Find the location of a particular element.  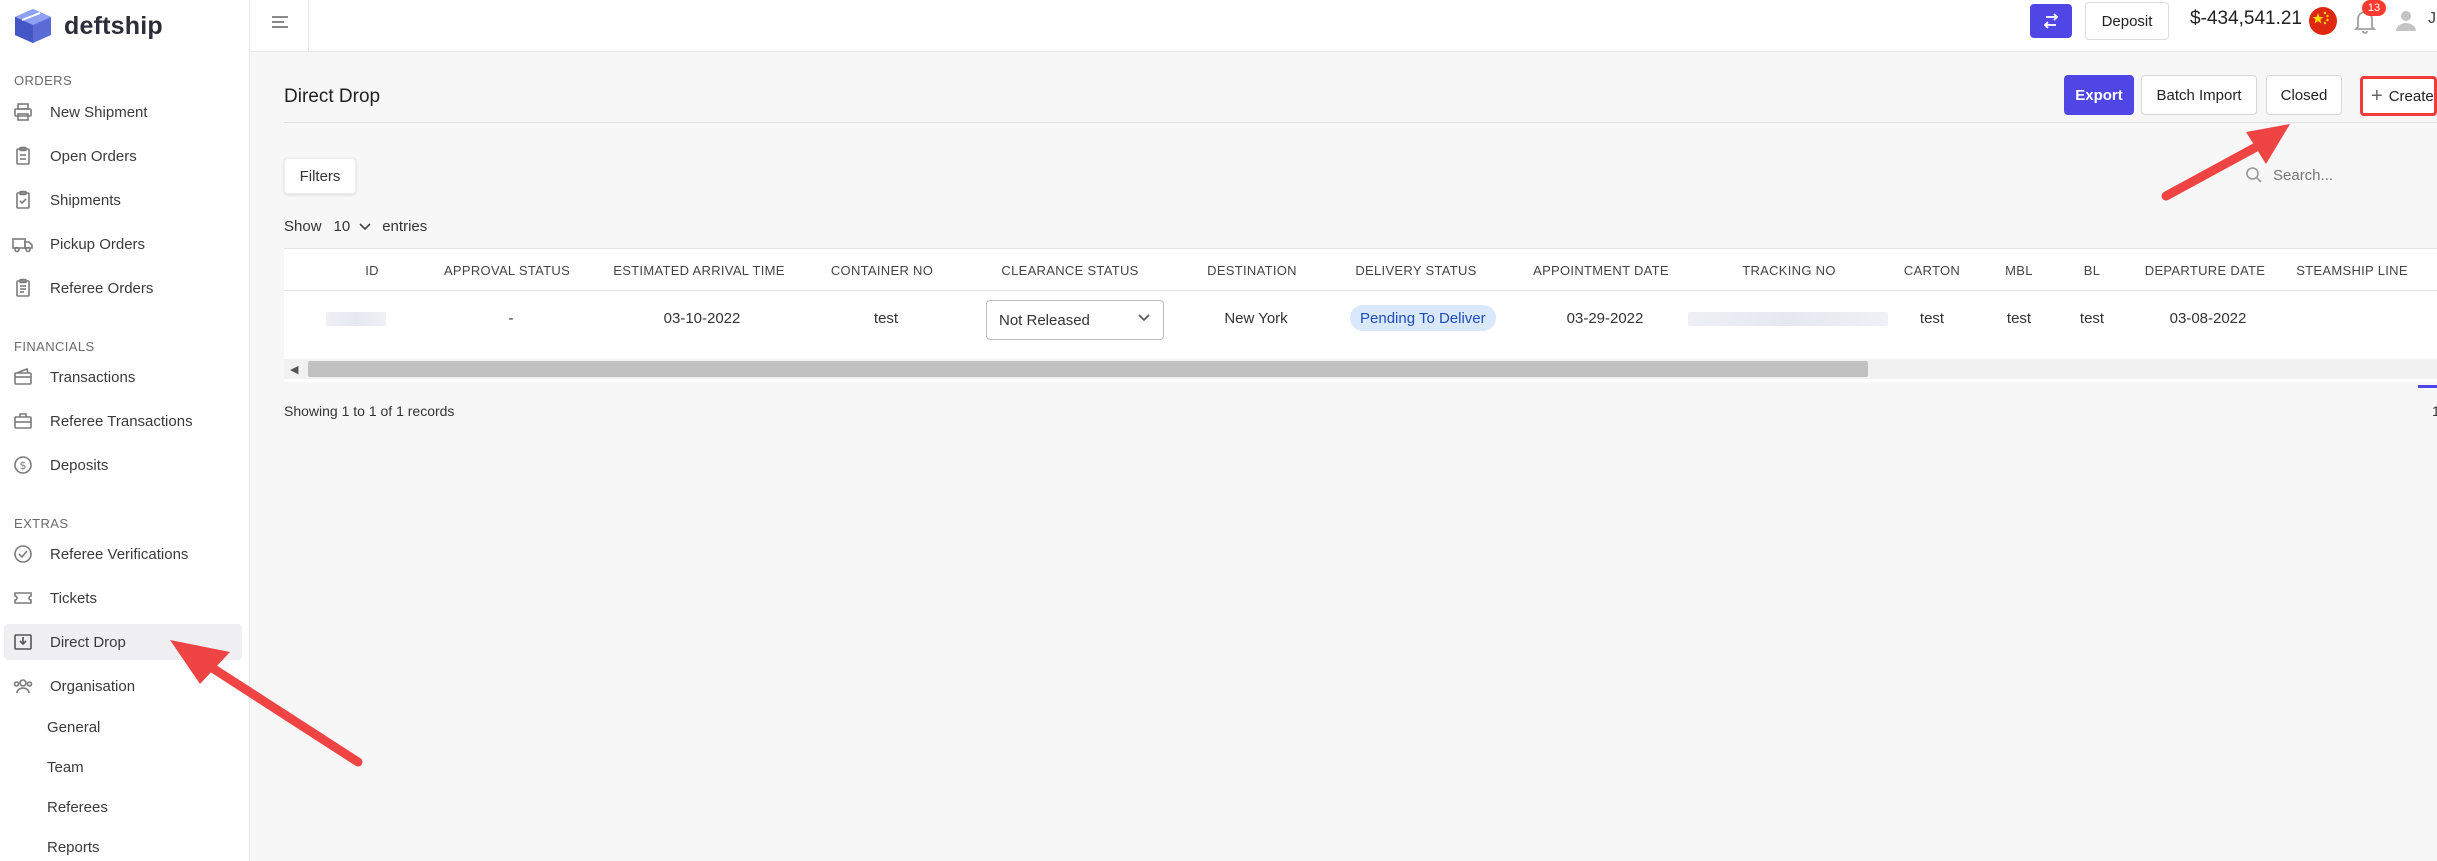

sidebar-item-label: Referee Orders is located at coordinates (102, 288).